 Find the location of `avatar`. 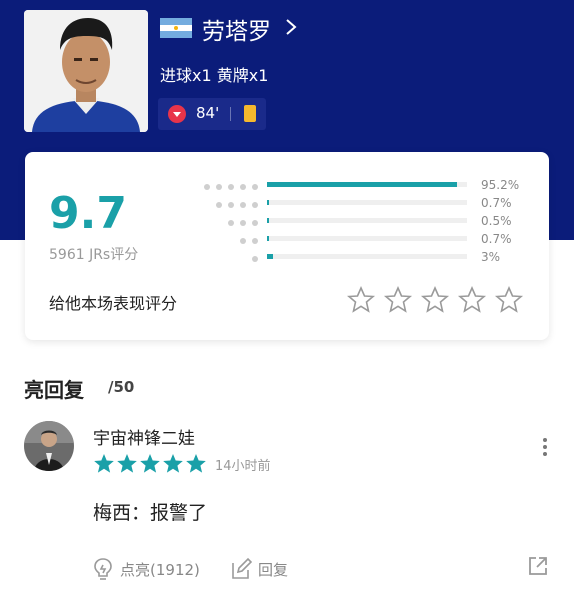

avatar is located at coordinates (49, 446).